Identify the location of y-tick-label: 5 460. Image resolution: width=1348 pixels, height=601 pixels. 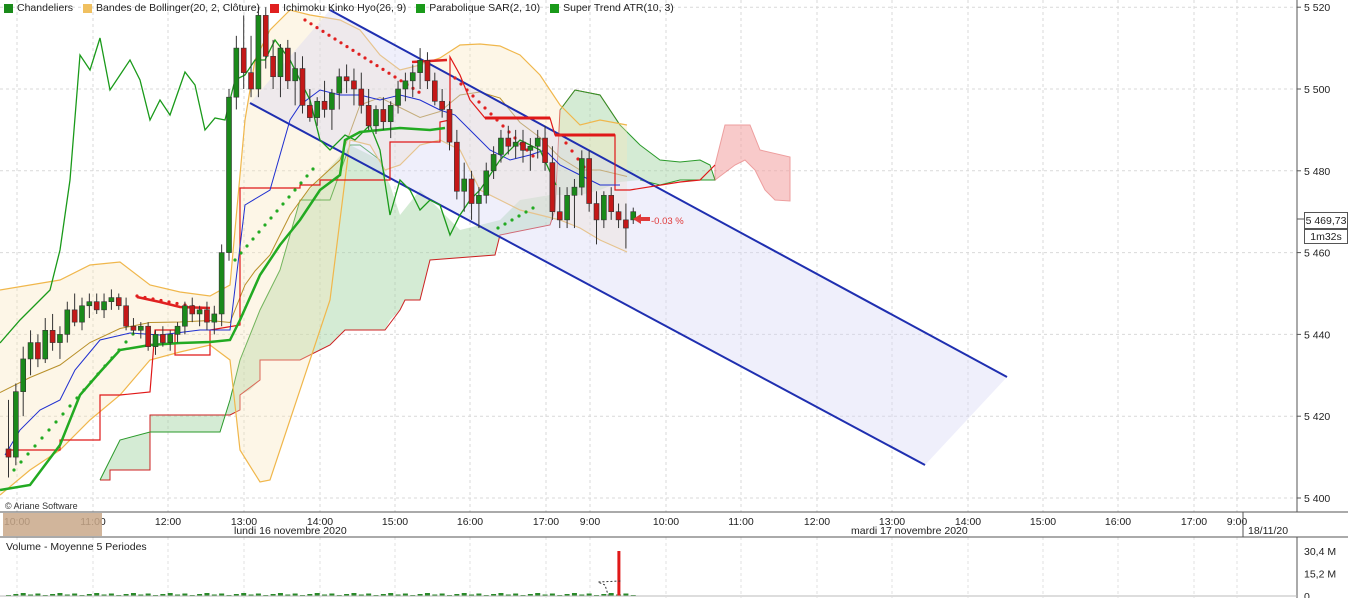
(1317, 254).